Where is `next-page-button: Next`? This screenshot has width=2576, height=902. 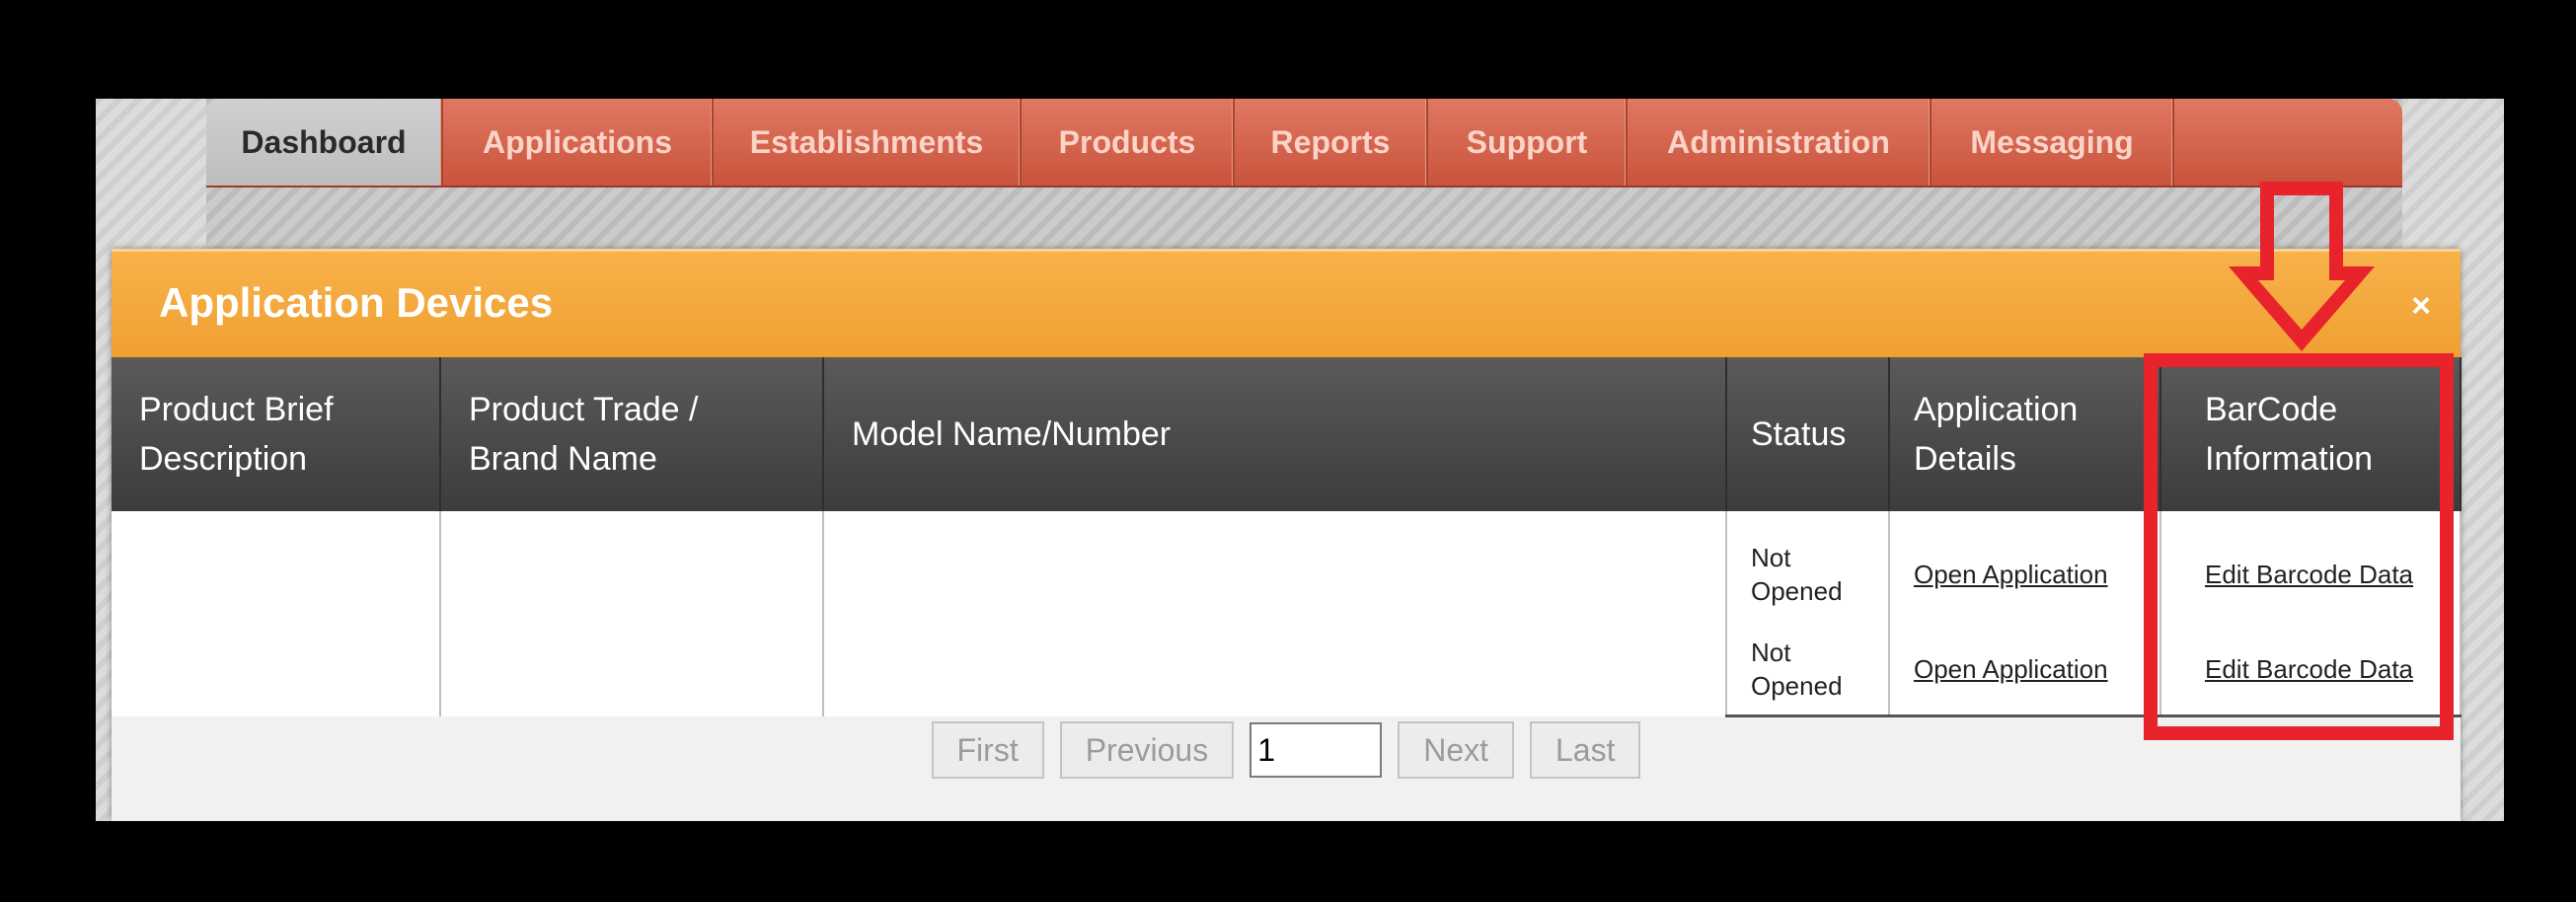
next-page-button: Next is located at coordinates (1456, 750).